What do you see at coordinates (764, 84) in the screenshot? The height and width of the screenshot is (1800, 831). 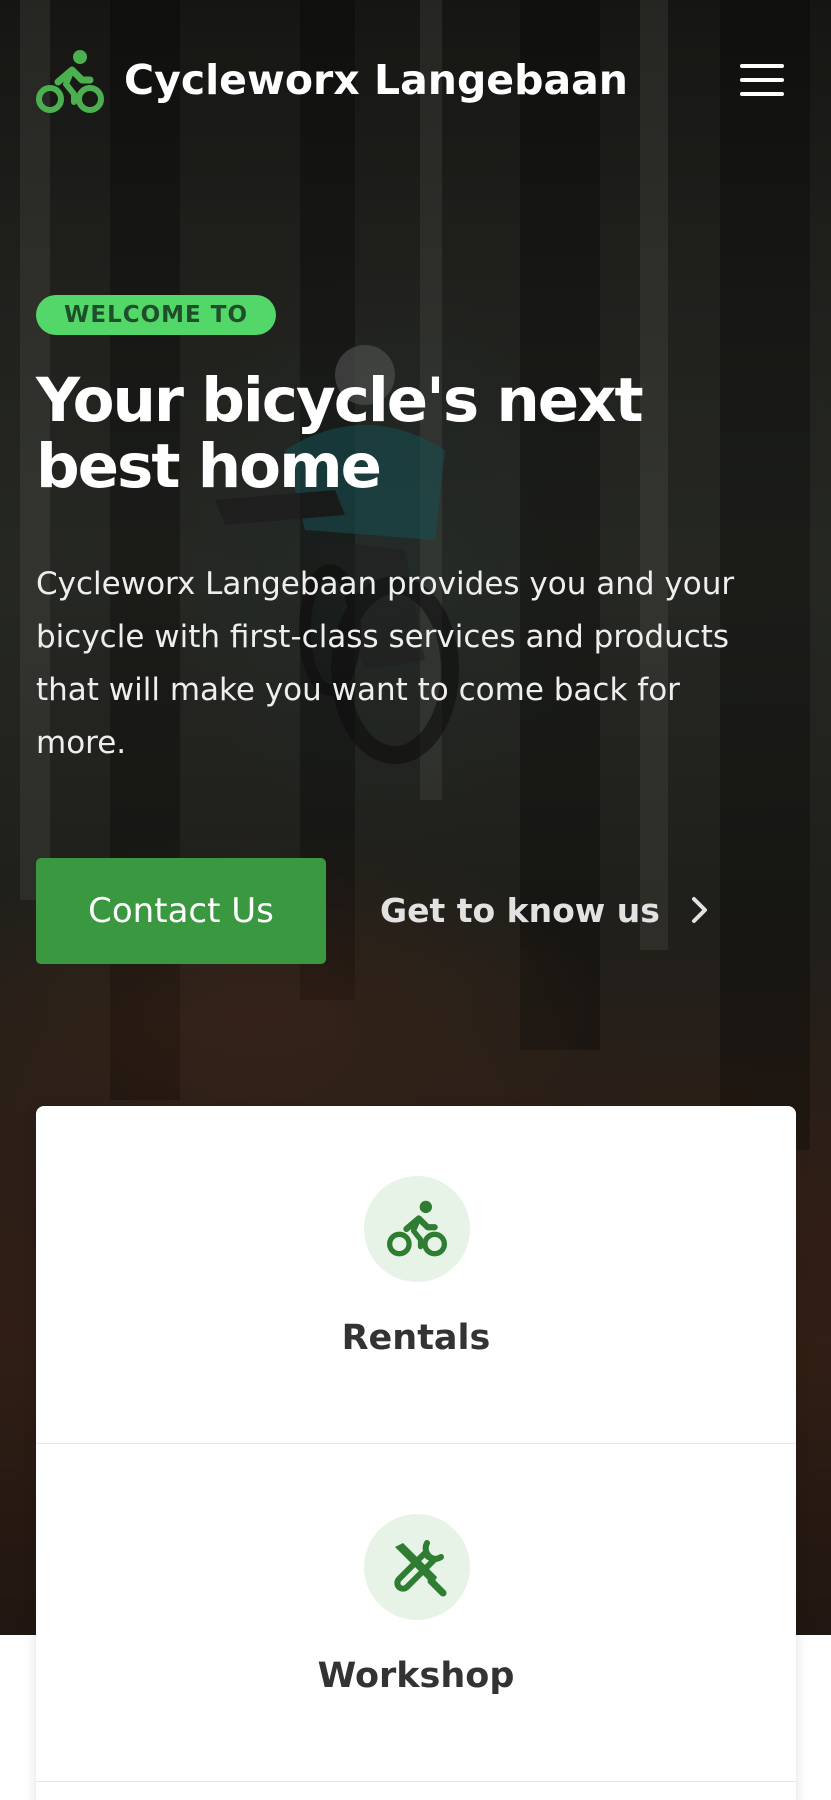 I see `hamburger-menu-icon` at bounding box center [764, 84].